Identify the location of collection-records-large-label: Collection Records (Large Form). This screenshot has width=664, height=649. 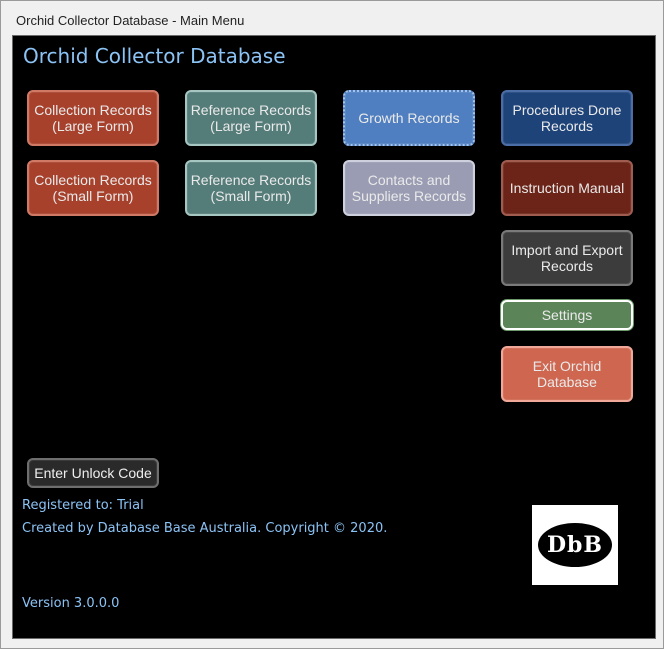
(93, 118).